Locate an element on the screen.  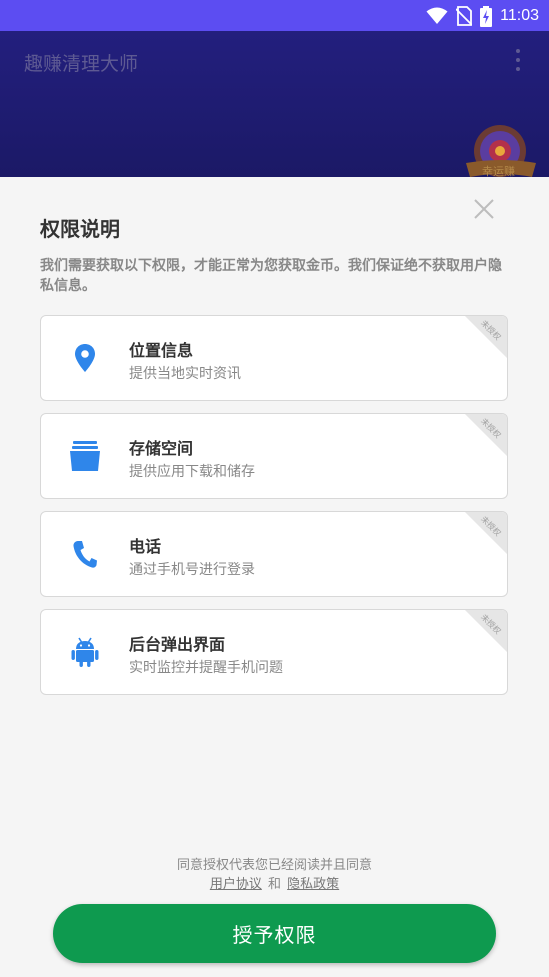
agreement-text: 同意授权代表您已经阅读并且同意 is located at coordinates (274, 865).